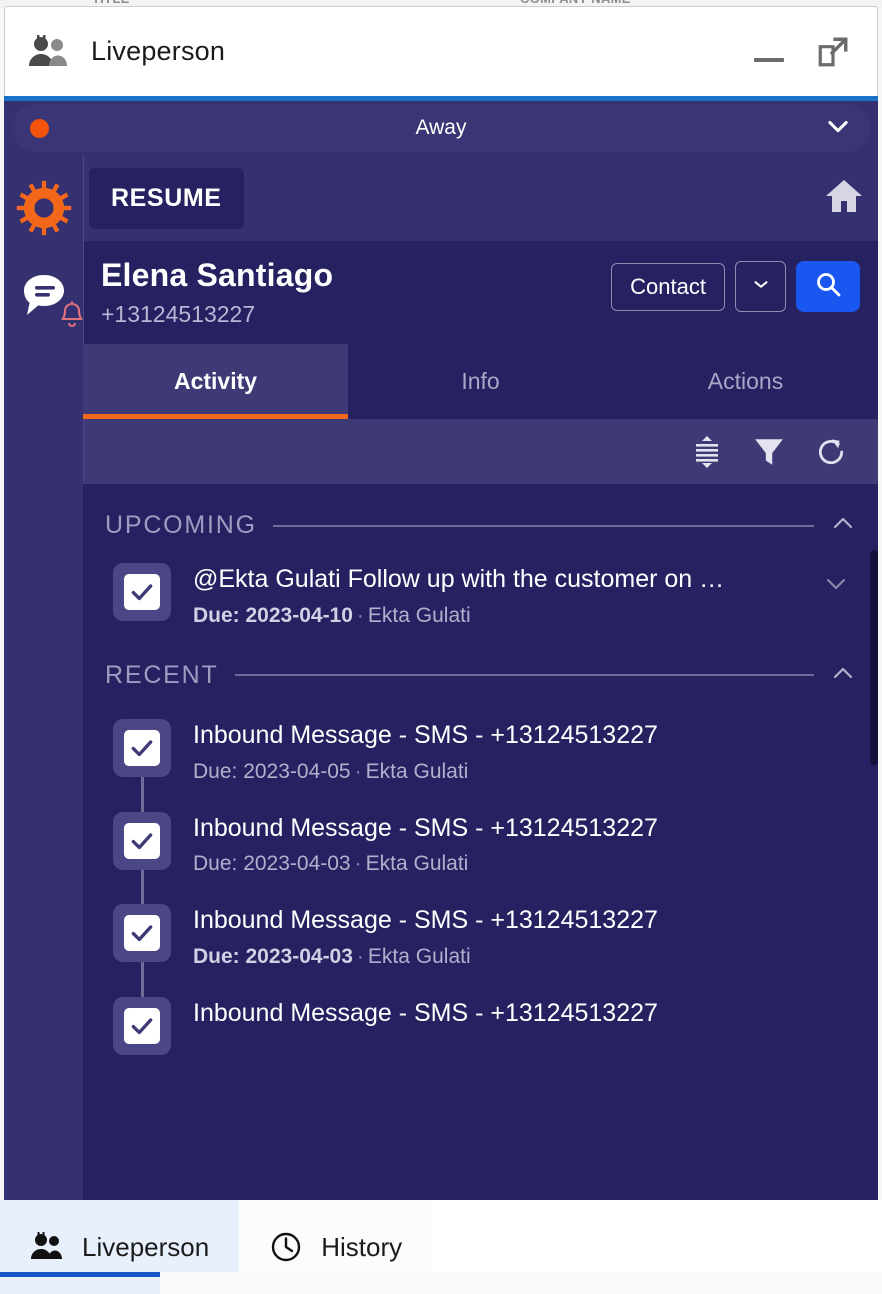 Image resolution: width=882 pixels, height=1294 pixels. Describe the element at coordinates (480, 198) in the screenshot. I see `resume-bar: RESUME` at that location.